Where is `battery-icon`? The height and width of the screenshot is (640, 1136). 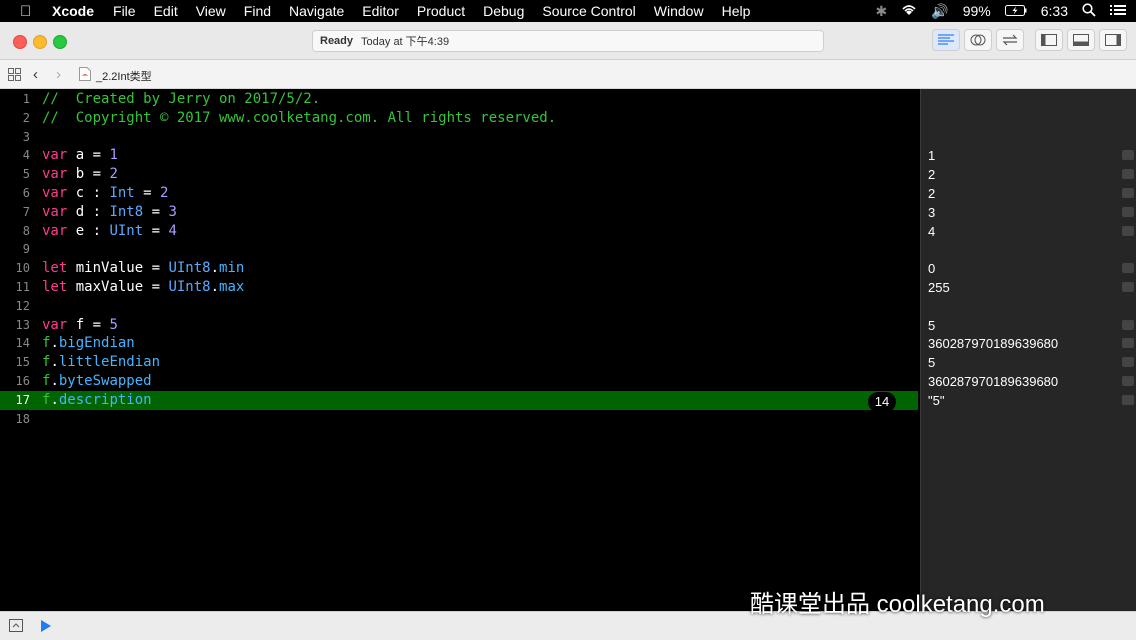 battery-icon is located at coordinates (1015, 11).